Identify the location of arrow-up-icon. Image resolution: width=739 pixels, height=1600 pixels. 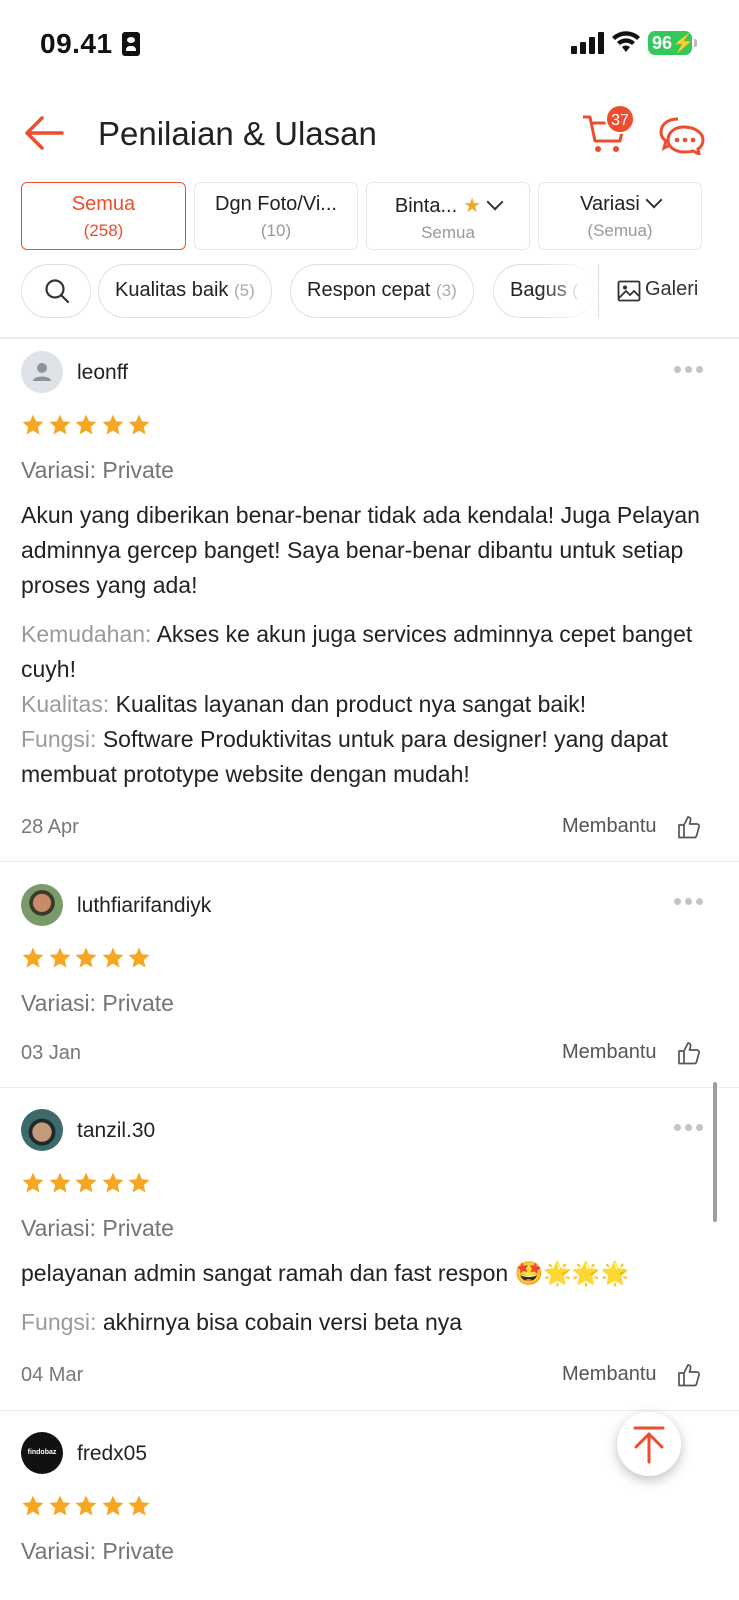
(649, 1445).